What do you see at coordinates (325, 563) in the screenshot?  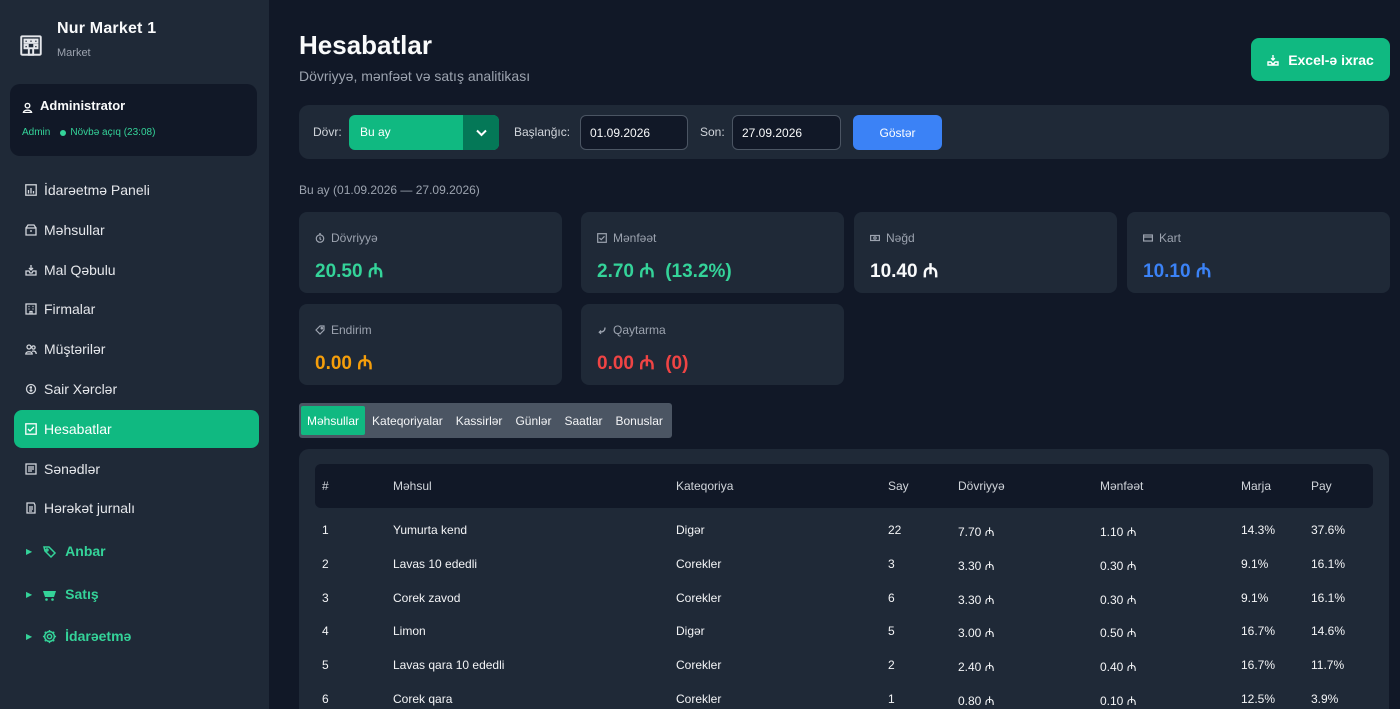 I see `table-row-2-col-index: 2` at bounding box center [325, 563].